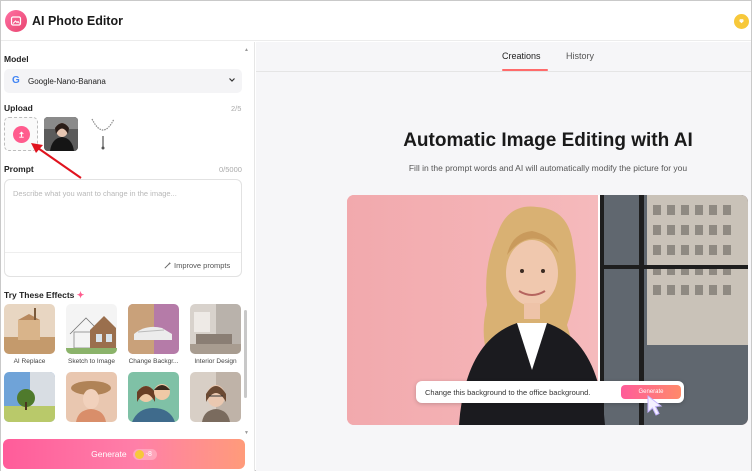 The width and height of the screenshot is (752, 471). I want to click on effects-label-text: Try These Effects, so click(39, 295).